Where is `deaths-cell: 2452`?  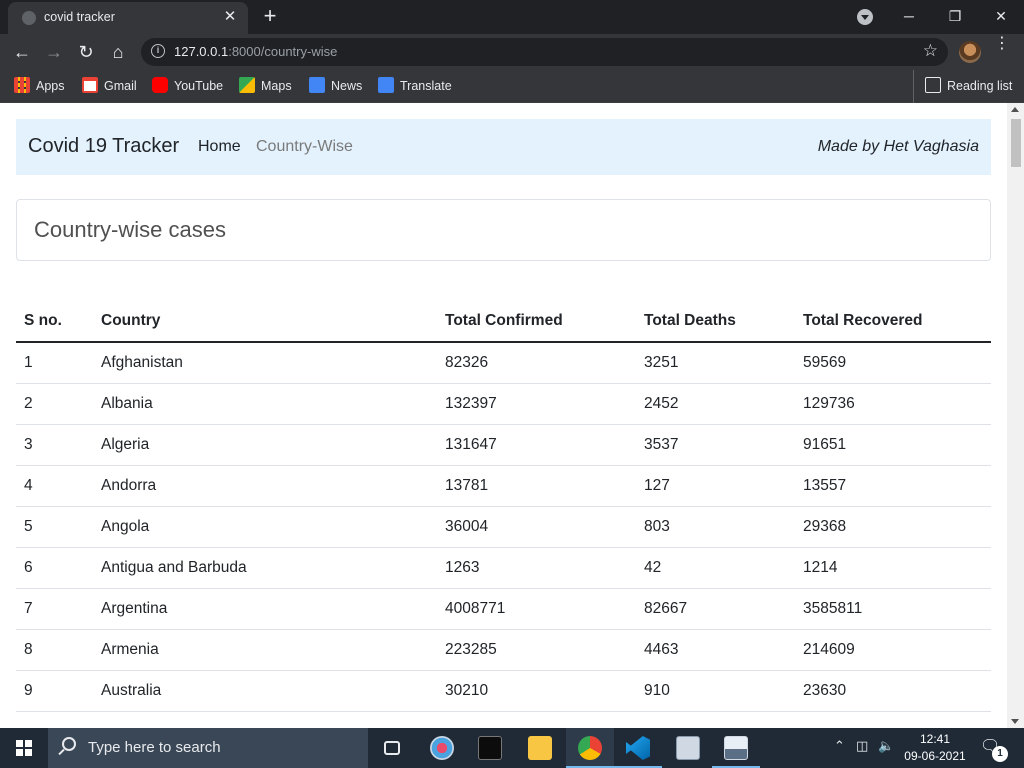 deaths-cell: 2452 is located at coordinates (715, 404).